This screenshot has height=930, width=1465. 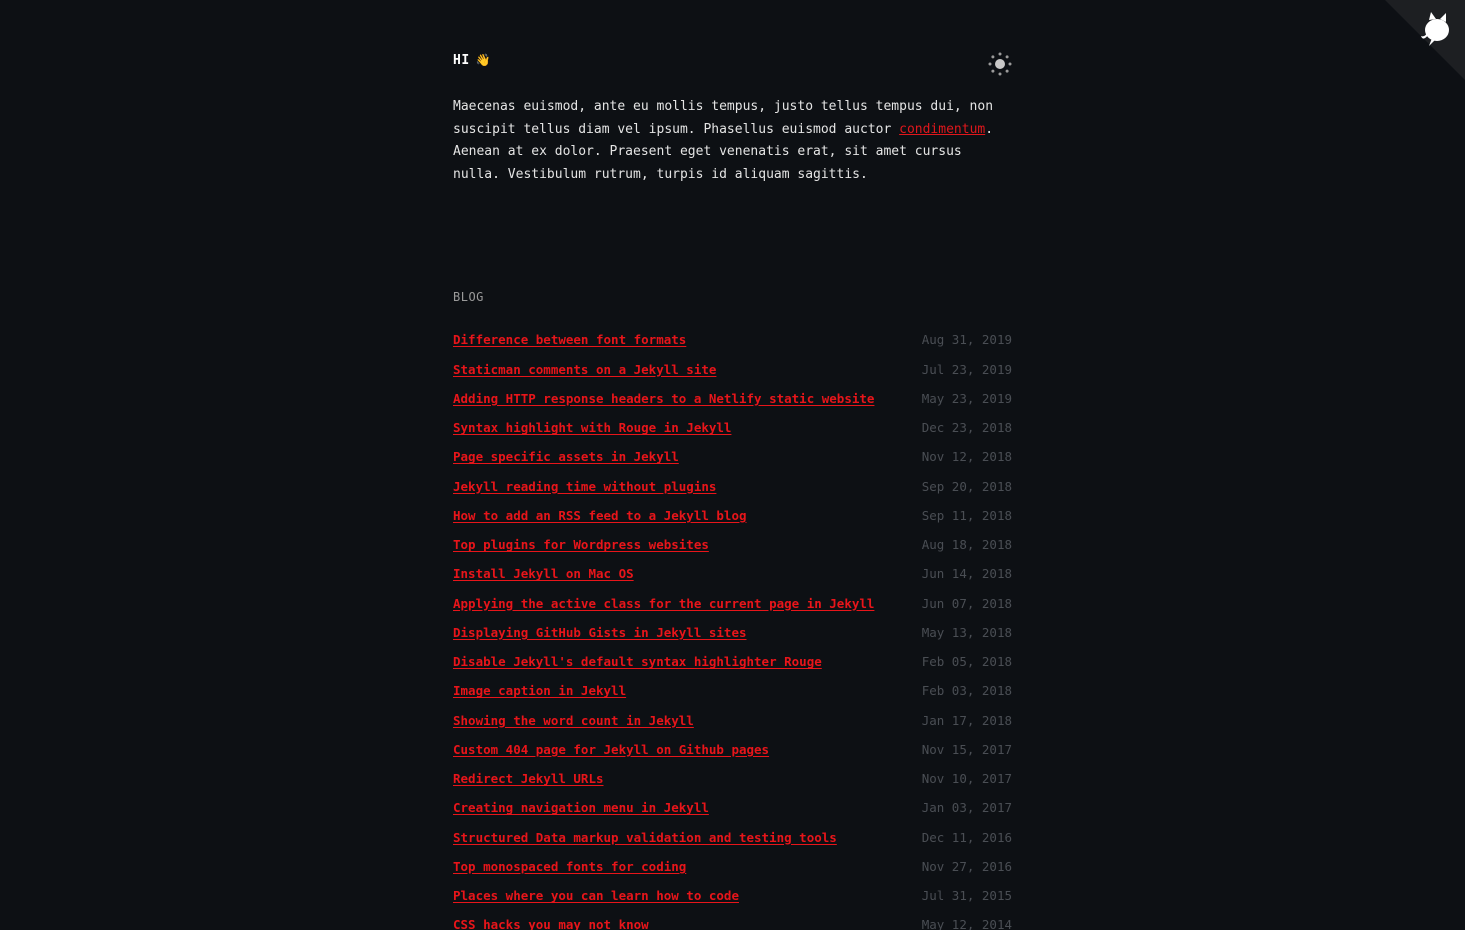 I want to click on post-date: Jul 23, 2019, so click(x=966, y=369).